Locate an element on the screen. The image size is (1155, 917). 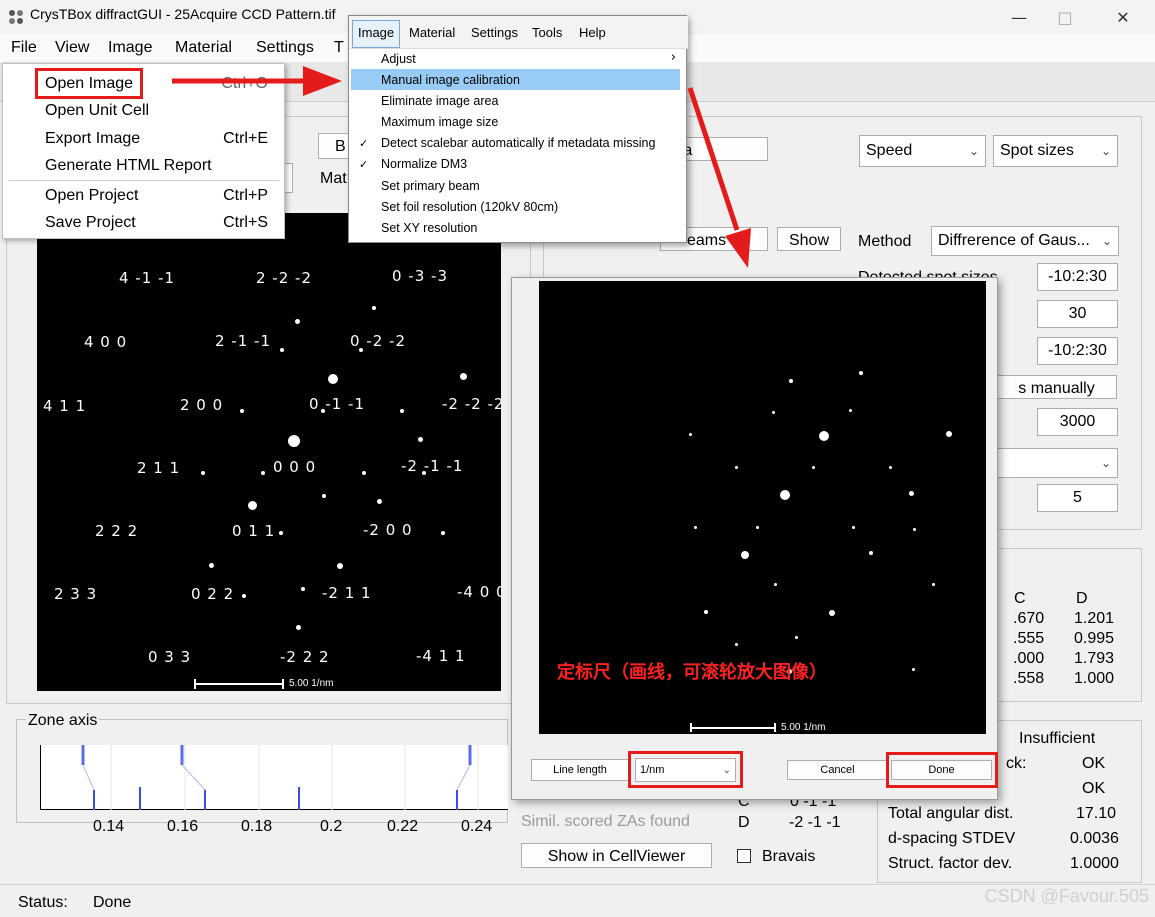
miller-index-label: -2 0 0 is located at coordinates (388, 530).